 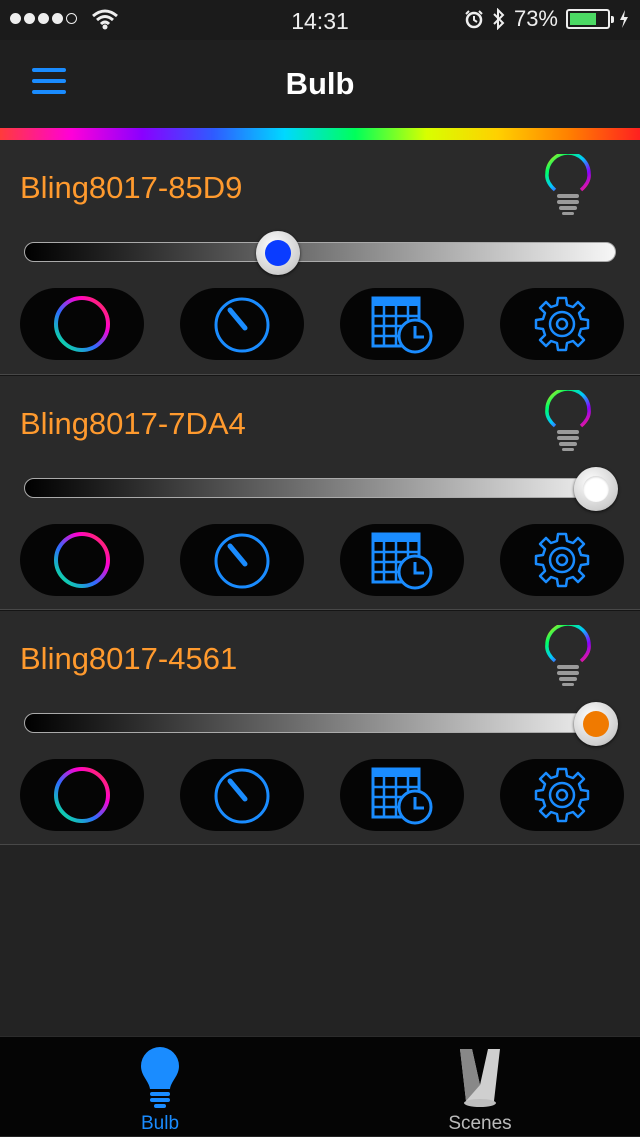 I want to click on rainbow-divider, so click(x=320, y=134).